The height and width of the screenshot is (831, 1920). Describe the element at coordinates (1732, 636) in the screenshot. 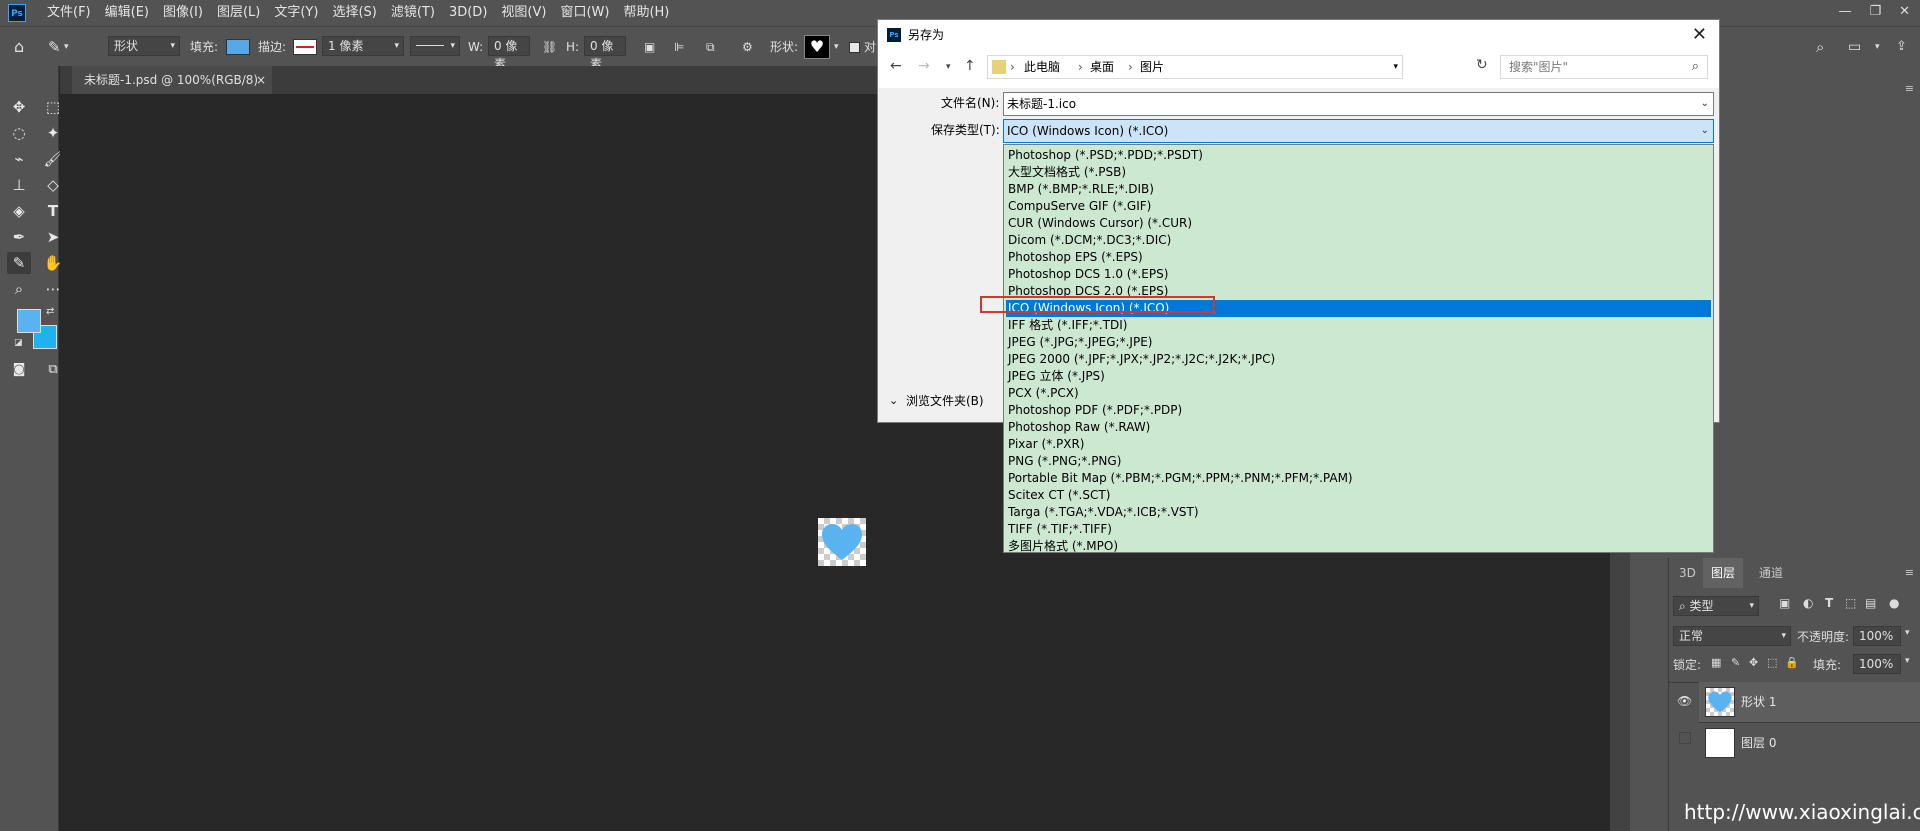

I see `blend-mode-select: 正常 ▾` at that location.